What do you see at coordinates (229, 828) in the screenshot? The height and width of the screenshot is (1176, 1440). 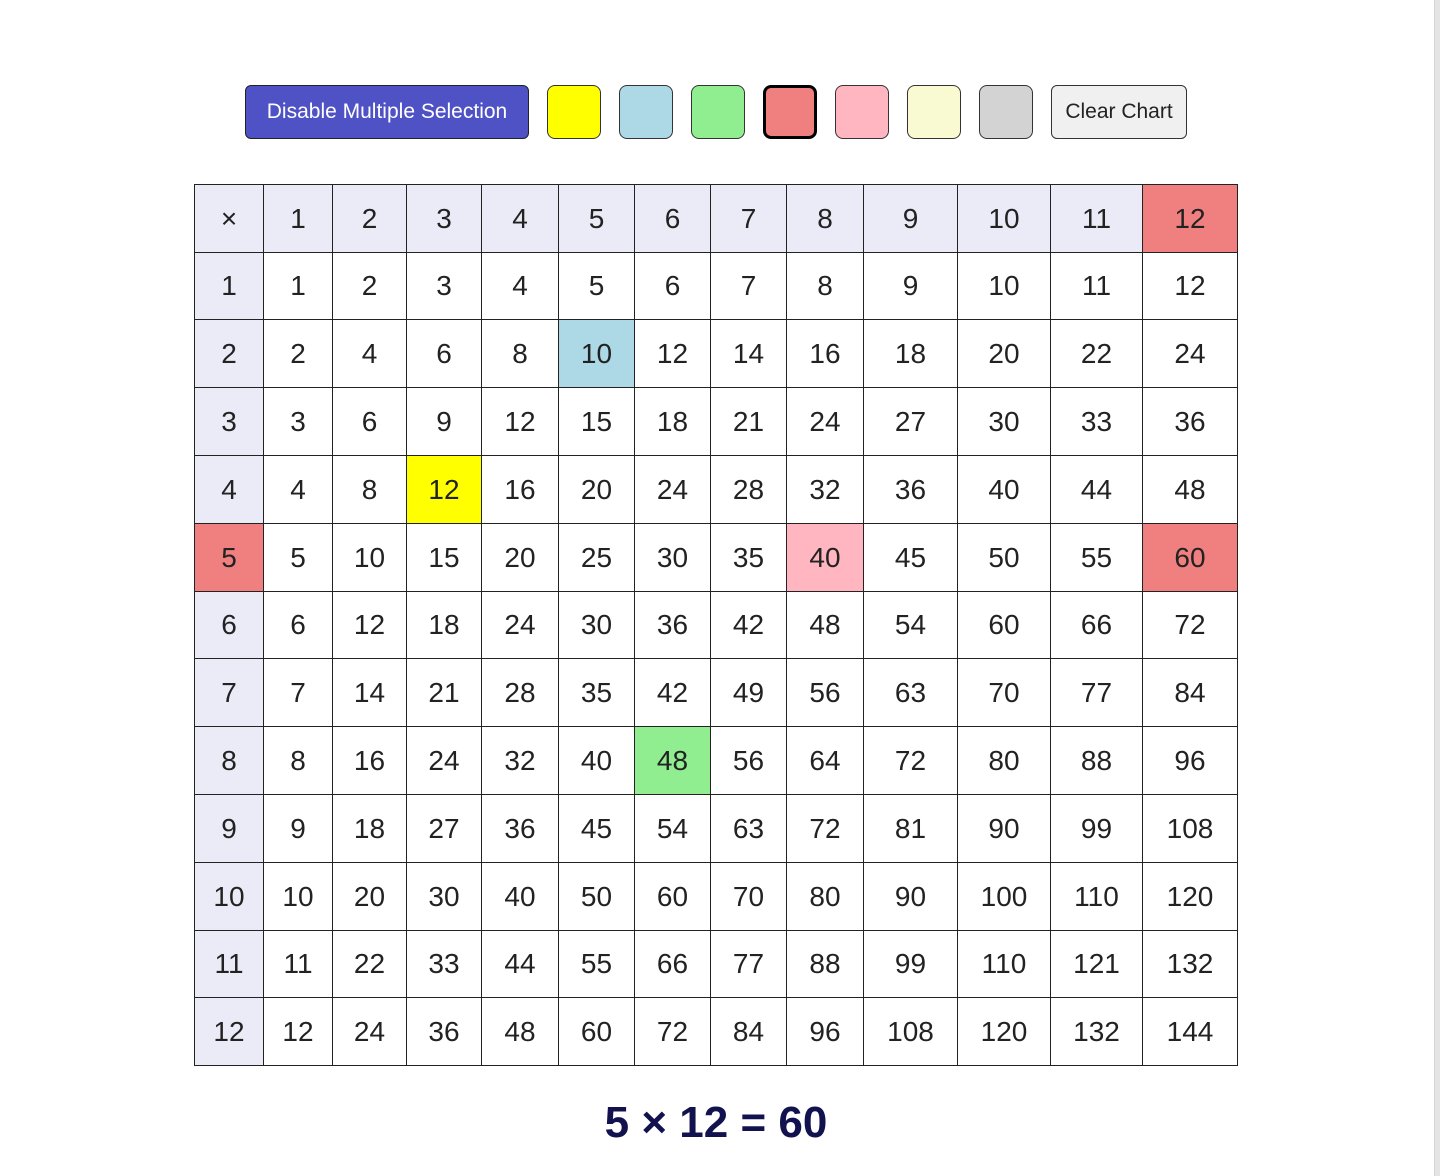 I see `row-header-9: 9` at bounding box center [229, 828].